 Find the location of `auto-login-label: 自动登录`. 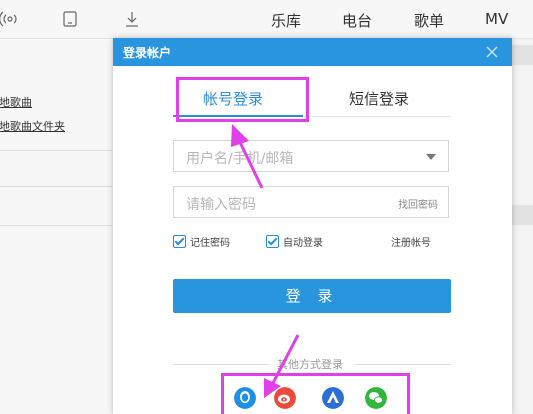

auto-login-label: 自动登录 is located at coordinates (303, 243).